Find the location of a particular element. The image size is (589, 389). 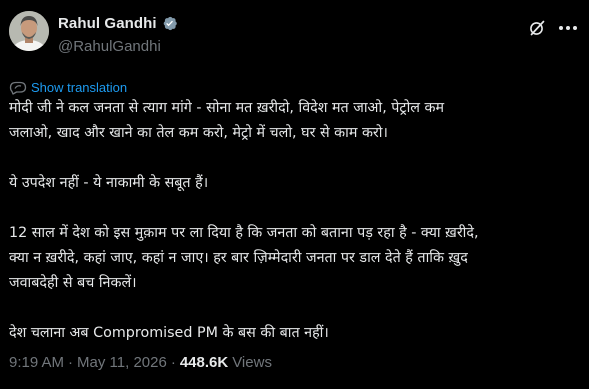

show-translation-label: Show translation is located at coordinates (79, 87).